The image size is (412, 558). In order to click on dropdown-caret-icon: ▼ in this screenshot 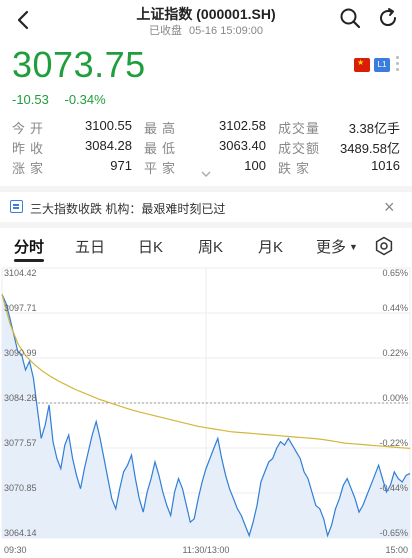, I will do `click(353, 247)`.